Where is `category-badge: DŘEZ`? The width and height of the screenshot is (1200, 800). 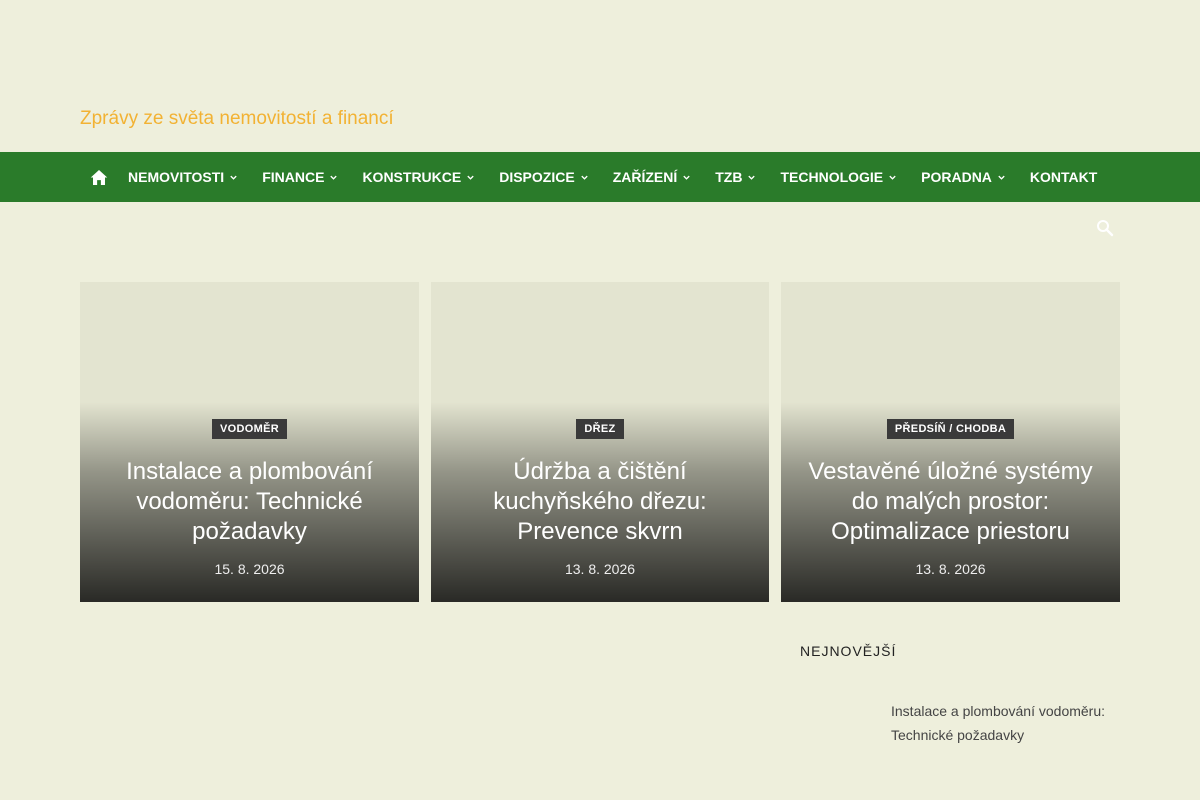
category-badge: DŘEZ is located at coordinates (600, 429).